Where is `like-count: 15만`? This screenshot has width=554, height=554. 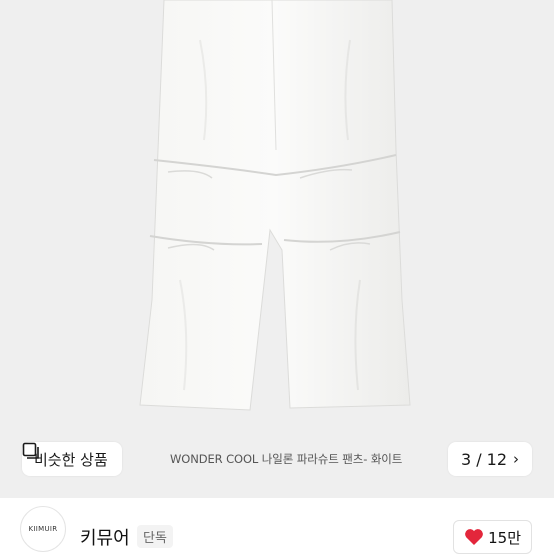 like-count: 15만 is located at coordinates (504, 537).